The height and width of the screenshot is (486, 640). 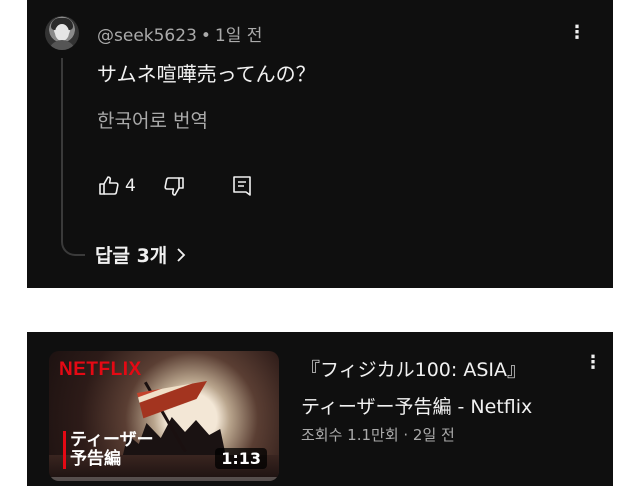 What do you see at coordinates (413, 368) in the screenshot?
I see `video-title-line1: 『フィジカル100: ASIA』` at bounding box center [413, 368].